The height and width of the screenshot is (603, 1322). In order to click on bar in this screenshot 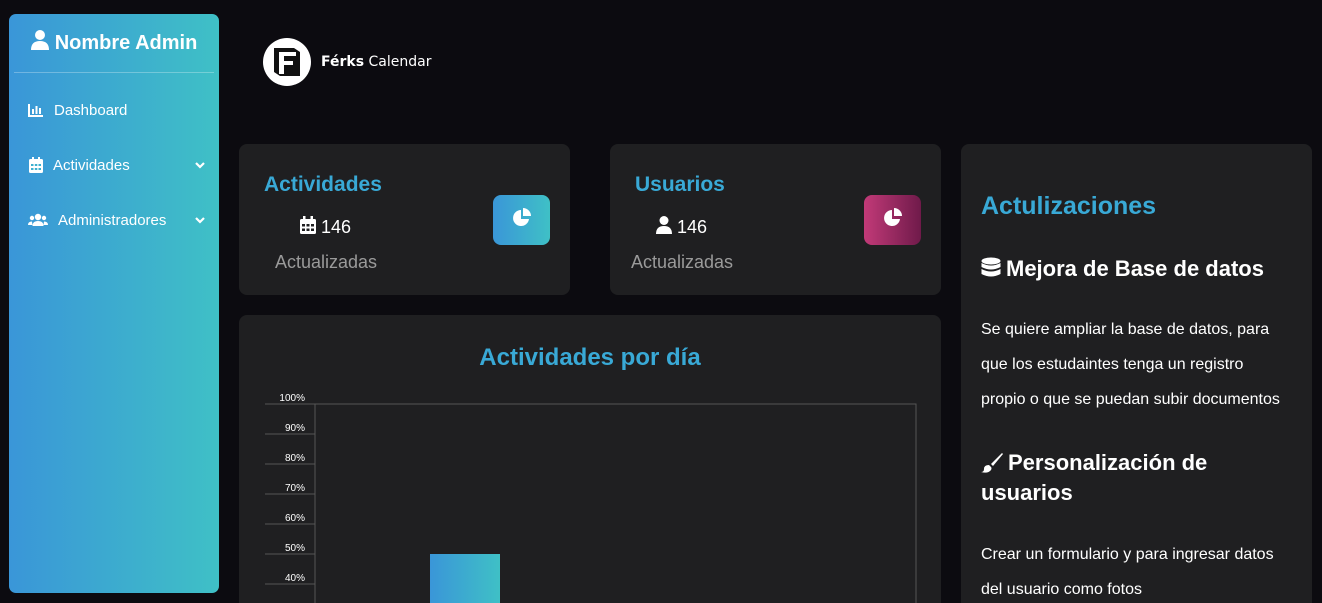, I will do `click(465, 578)`.